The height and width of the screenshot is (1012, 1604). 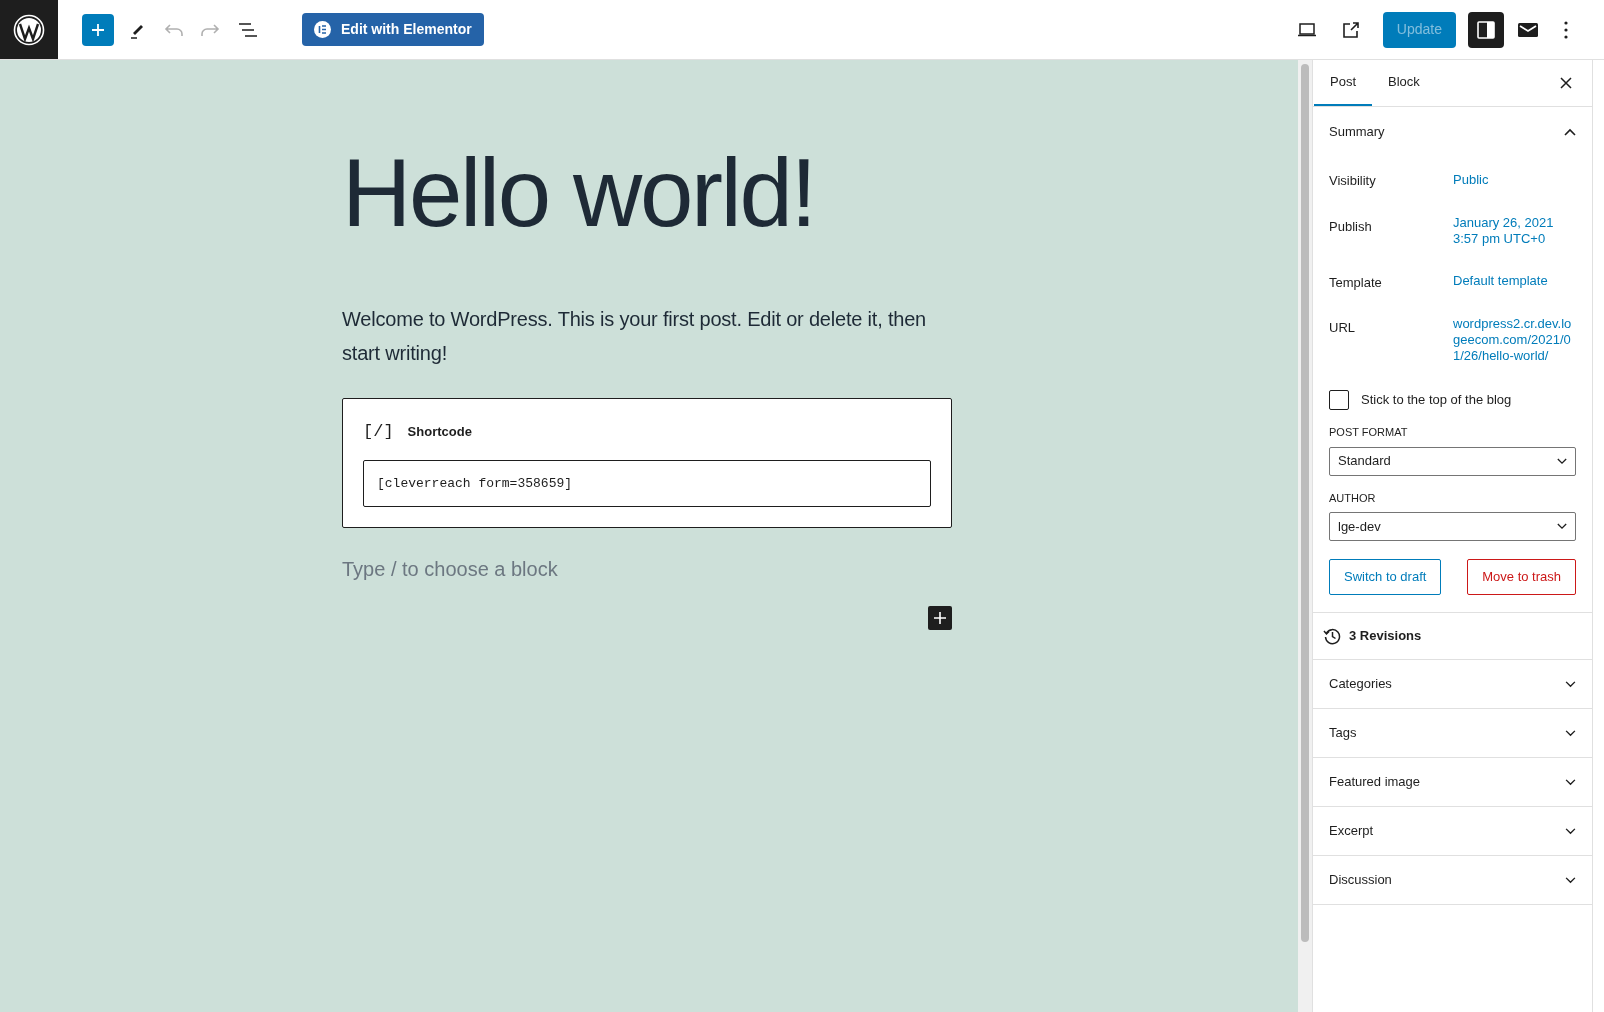 I want to click on summary-label: Template, so click(x=1356, y=282).